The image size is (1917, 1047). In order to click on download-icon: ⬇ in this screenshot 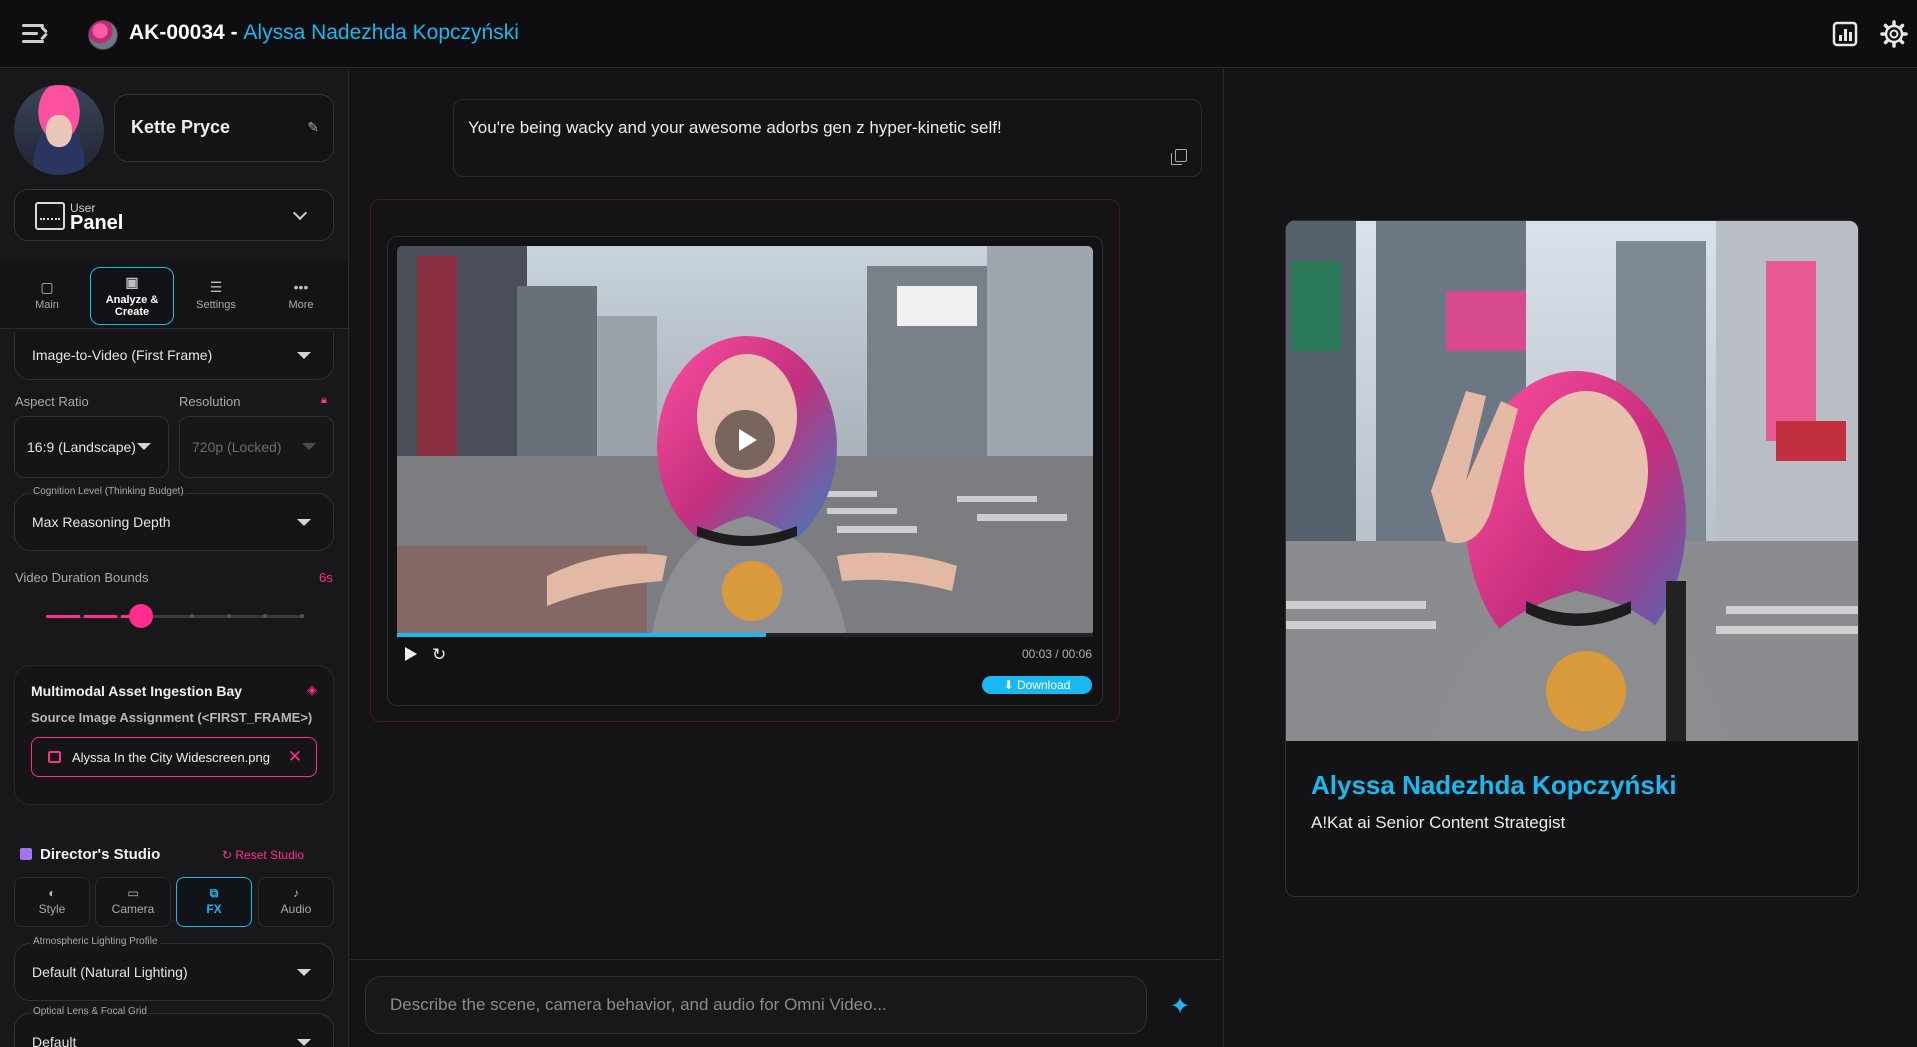, I will do `click(1010, 685)`.